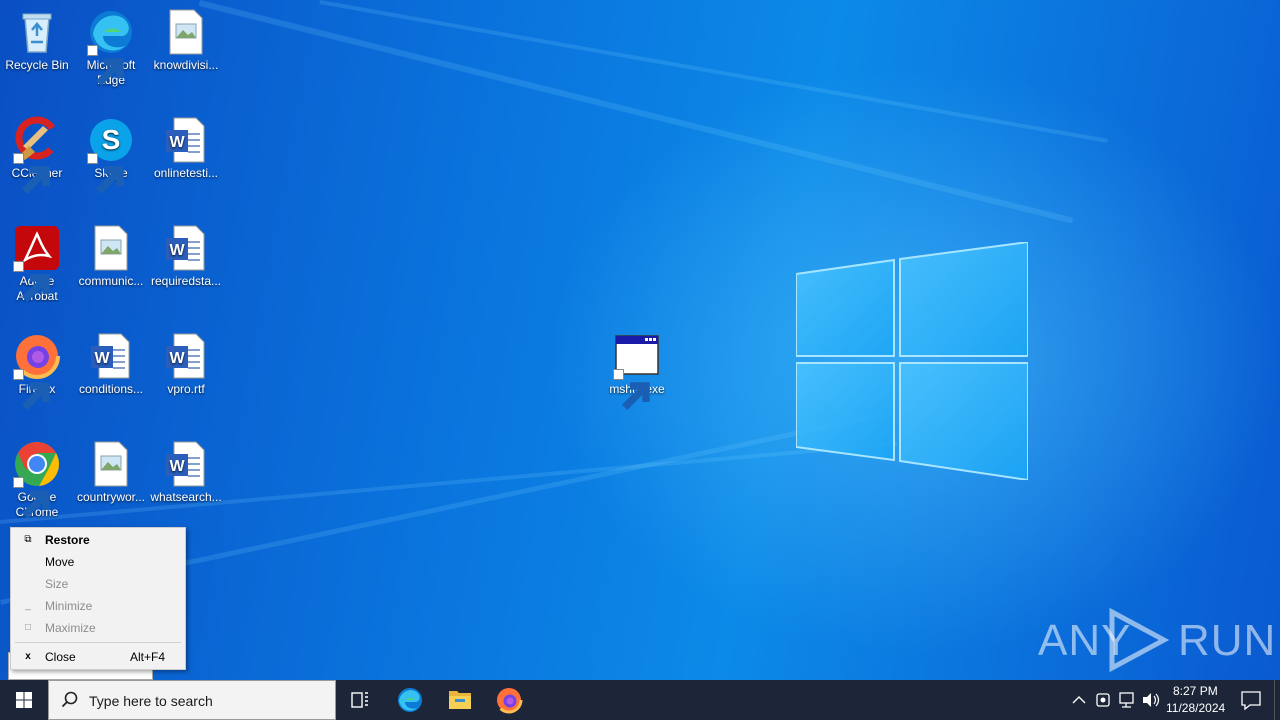 This screenshot has height=720, width=1280. I want to click on icon-label: Recycle Bin, so click(37, 65).